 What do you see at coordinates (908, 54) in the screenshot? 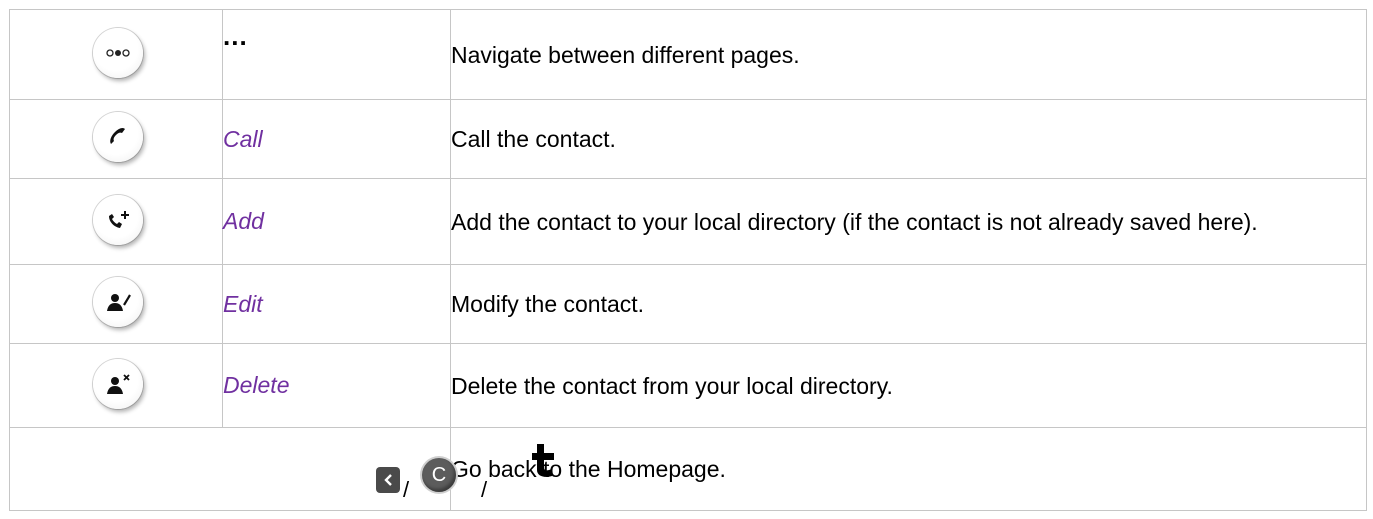
I see `key-description: Navigate between different pages.` at bounding box center [908, 54].